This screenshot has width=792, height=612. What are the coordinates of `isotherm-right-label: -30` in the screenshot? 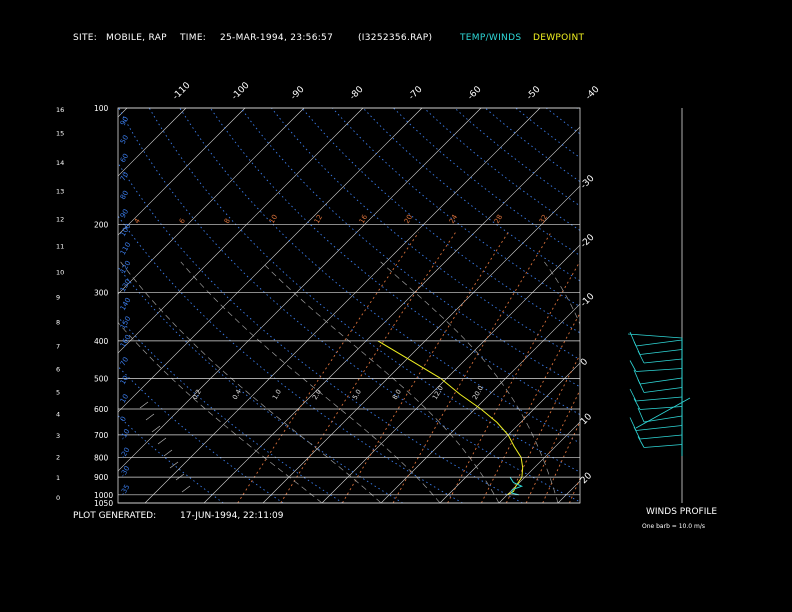 It's located at (588, 182).